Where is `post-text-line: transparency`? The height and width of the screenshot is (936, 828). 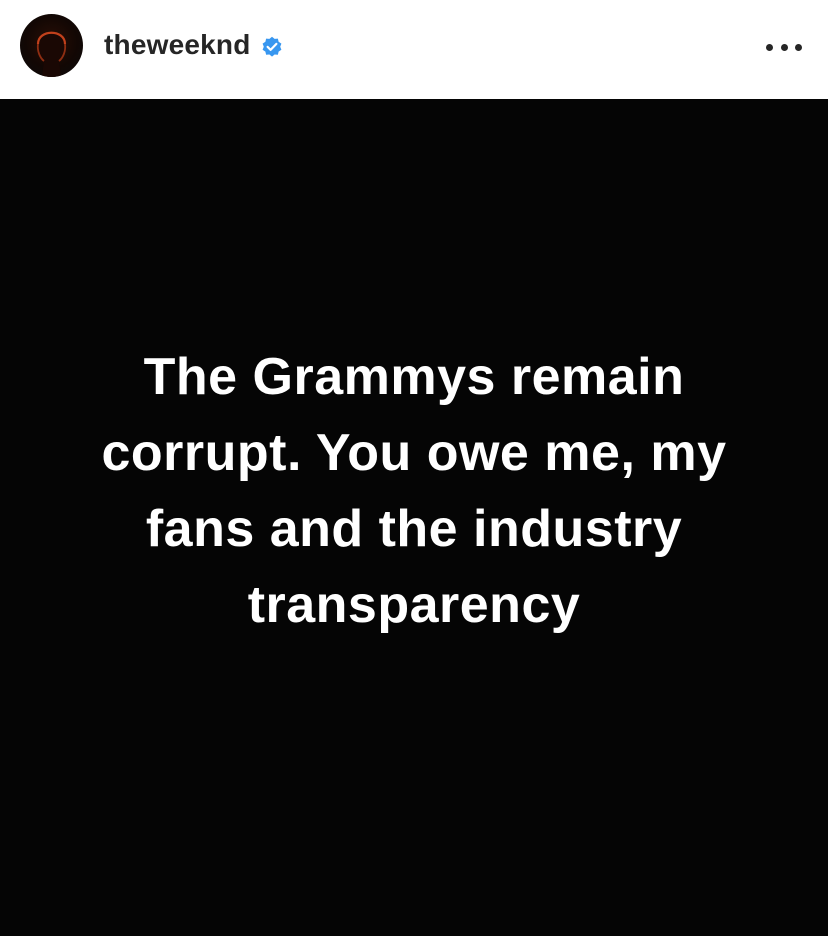 post-text-line: transparency is located at coordinates (414, 605).